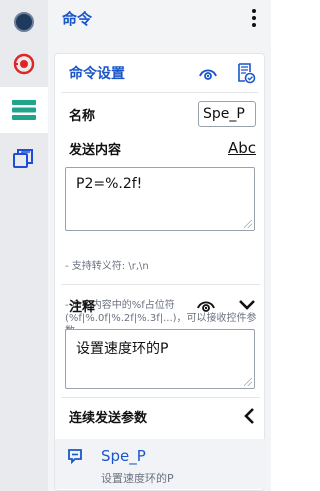 The image size is (320, 491). Describe the element at coordinates (109, 184) in the screenshot. I see `send-content-value: P2=%.2f!` at that location.